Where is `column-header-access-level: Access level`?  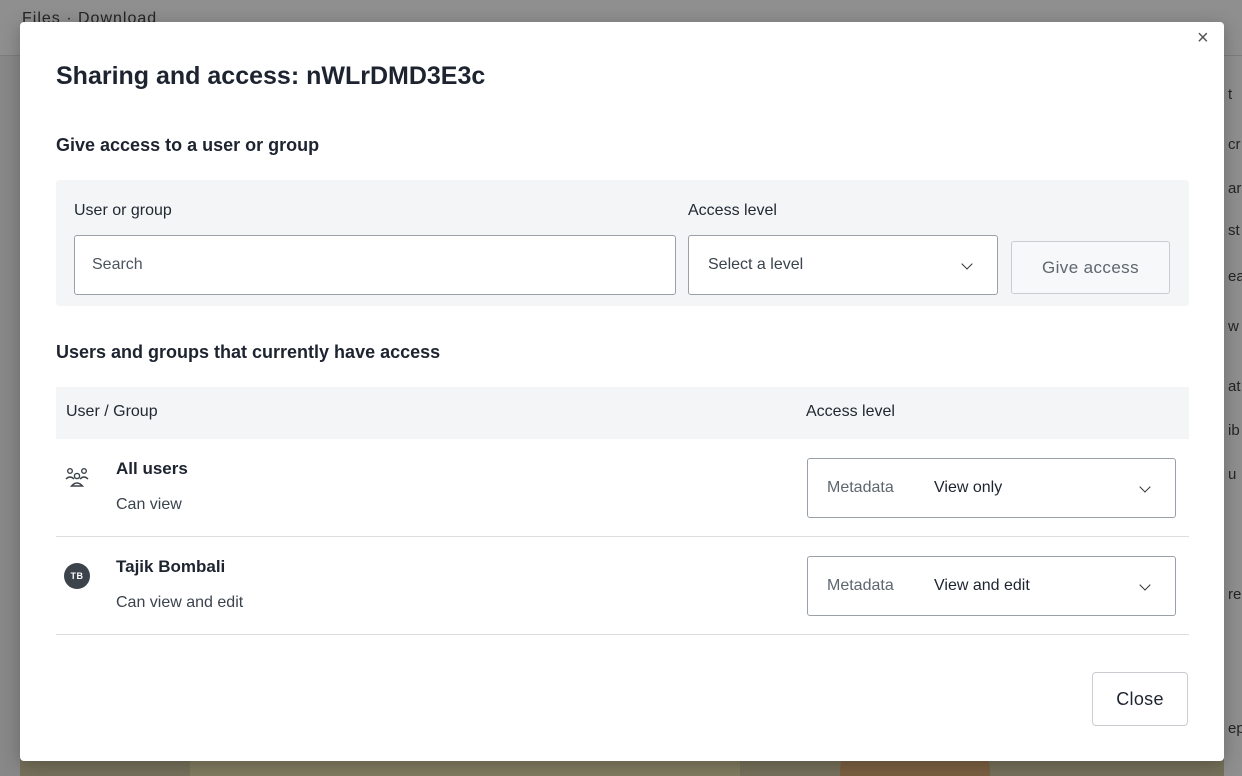
column-header-access-level: Access level is located at coordinates (850, 411).